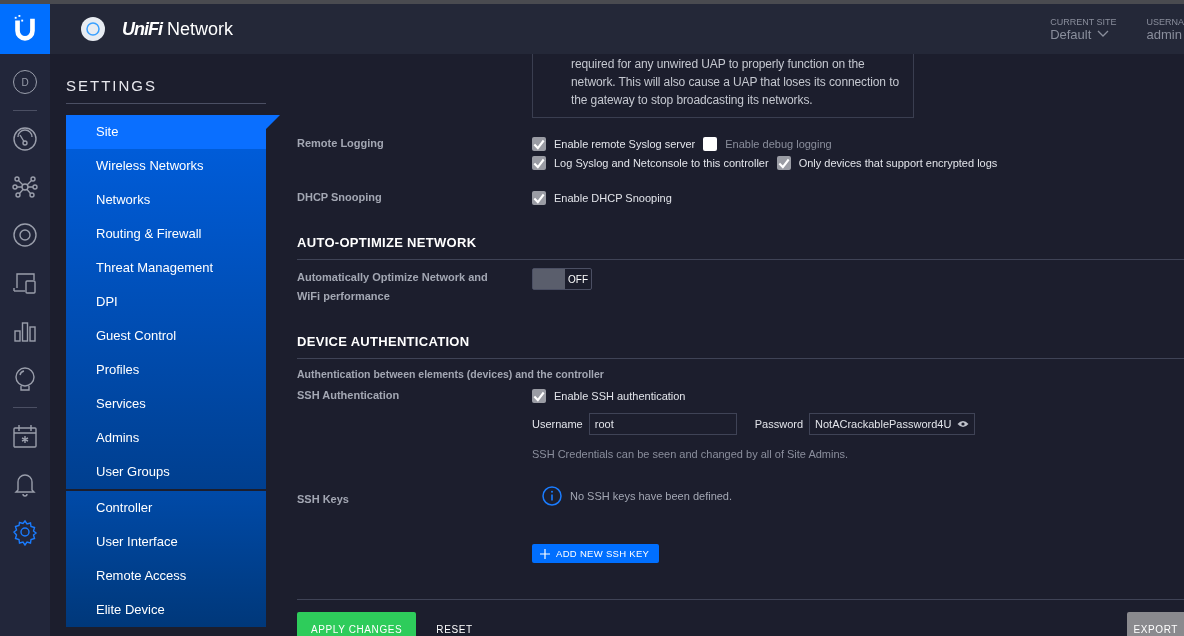 This screenshot has height=636, width=1184. Describe the element at coordinates (166, 234) in the screenshot. I see `menu-item: Routing & Firewall` at that location.